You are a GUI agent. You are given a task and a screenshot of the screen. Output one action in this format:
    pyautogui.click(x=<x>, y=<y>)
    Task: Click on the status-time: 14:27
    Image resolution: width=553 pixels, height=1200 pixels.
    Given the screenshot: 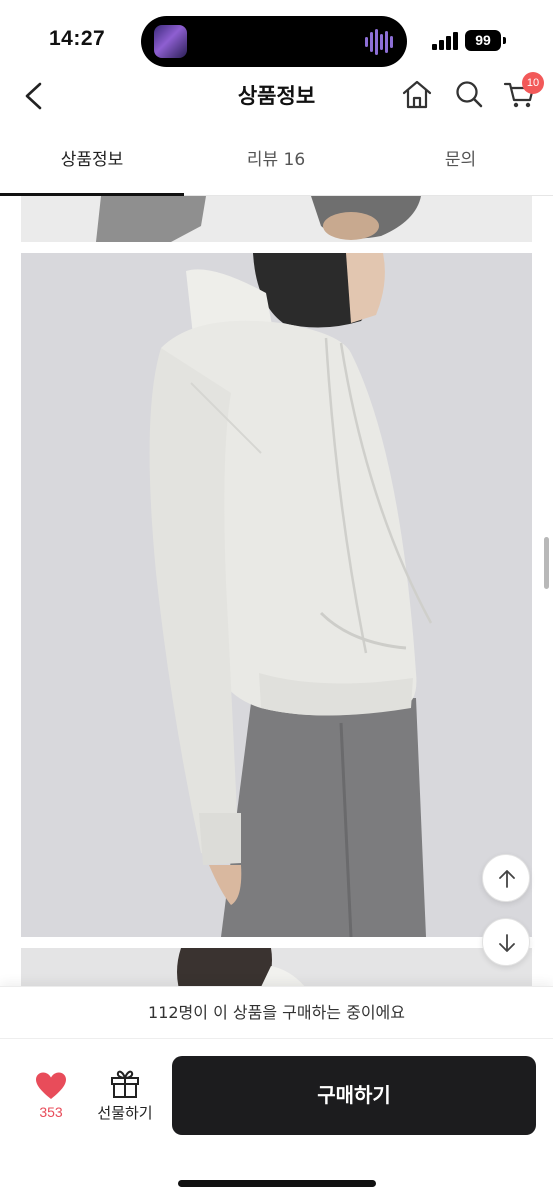 What is the action you would take?
    pyautogui.click(x=77, y=38)
    